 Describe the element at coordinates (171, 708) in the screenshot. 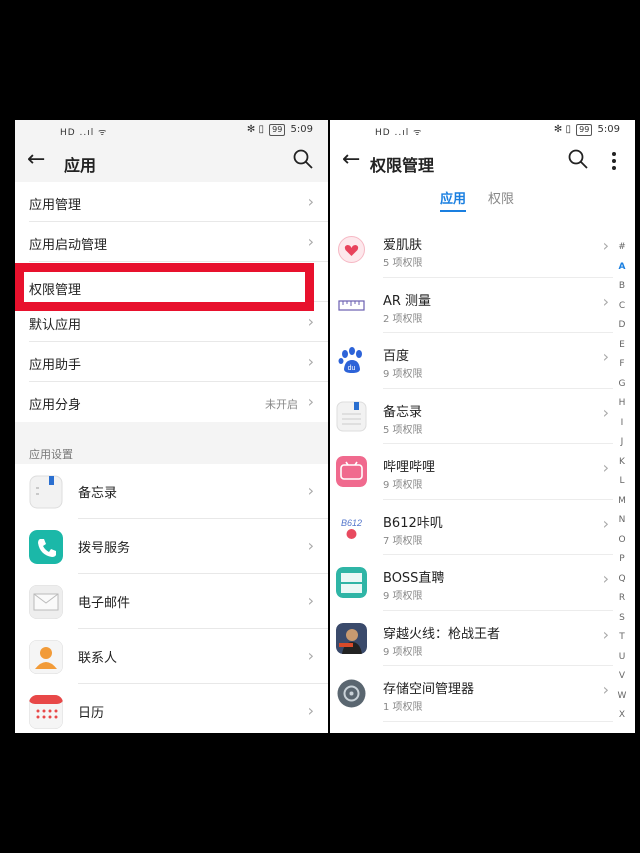

I see `app-settings-calendar: 日历 ›` at that location.